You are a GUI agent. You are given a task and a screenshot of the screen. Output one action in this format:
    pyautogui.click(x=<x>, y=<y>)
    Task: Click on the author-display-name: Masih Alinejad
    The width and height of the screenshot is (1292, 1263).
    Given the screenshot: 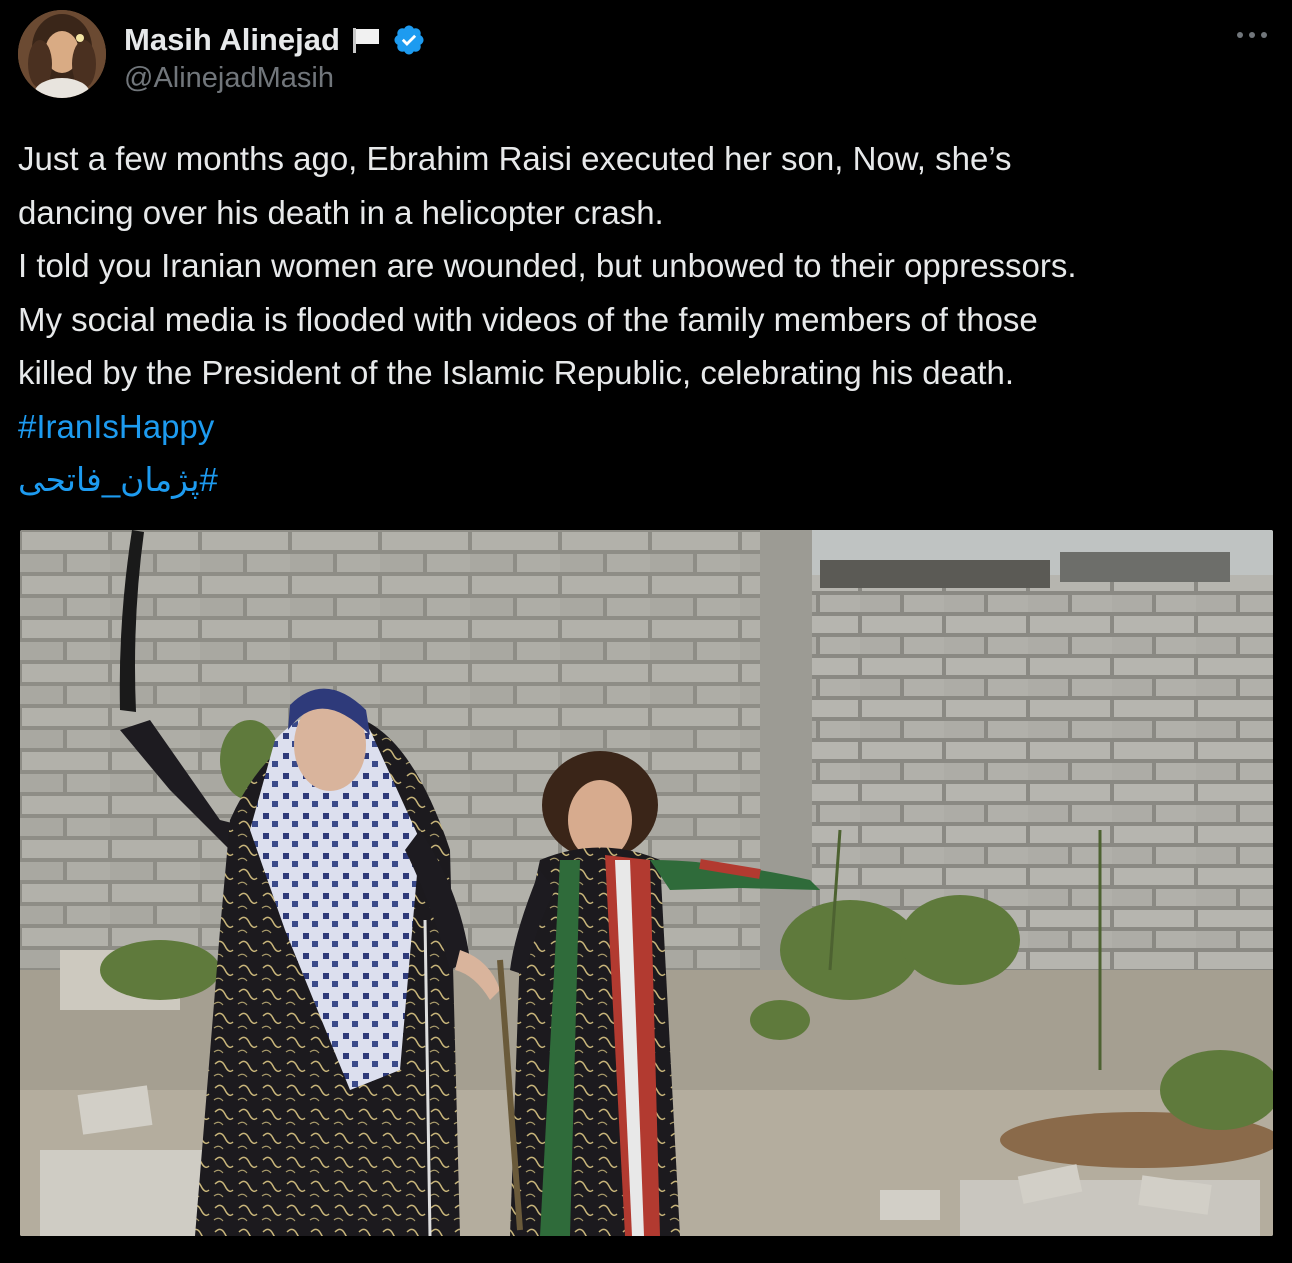 What is the action you would take?
    pyautogui.click(x=232, y=40)
    